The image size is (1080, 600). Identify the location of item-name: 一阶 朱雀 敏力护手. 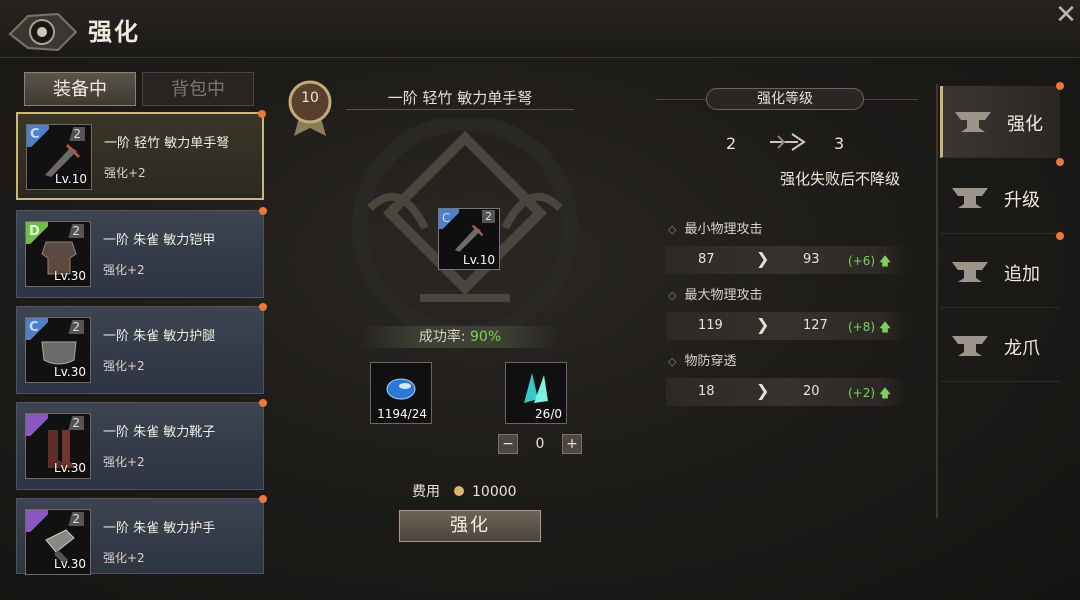
(159, 528).